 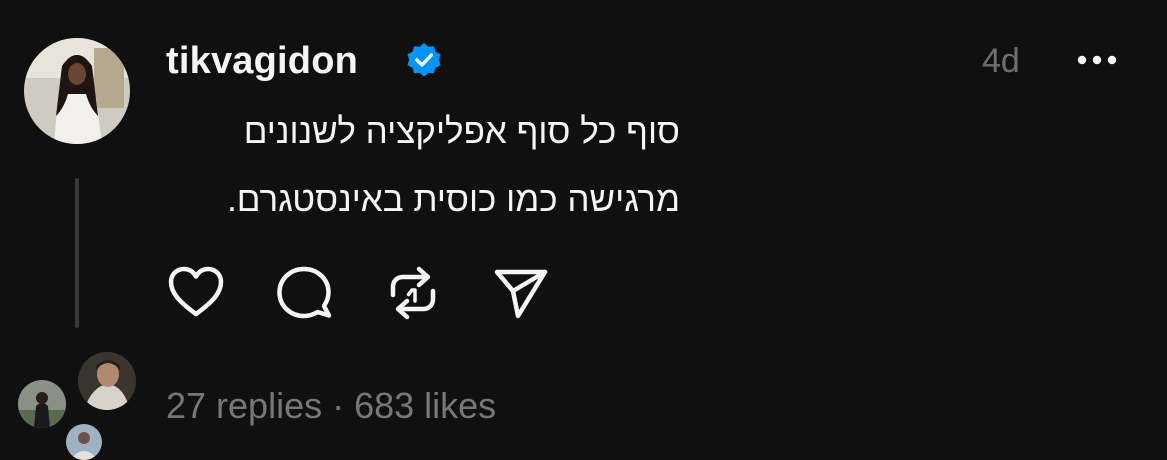 What do you see at coordinates (424, 59) in the screenshot?
I see `verified-badge-icon` at bounding box center [424, 59].